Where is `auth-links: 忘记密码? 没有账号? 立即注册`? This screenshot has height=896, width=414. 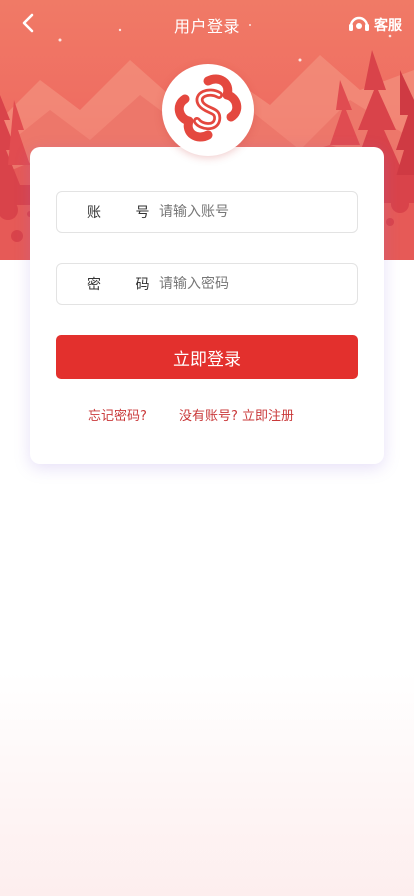
auth-links: 忘记密码? 没有账号? 立即注册 is located at coordinates (207, 415).